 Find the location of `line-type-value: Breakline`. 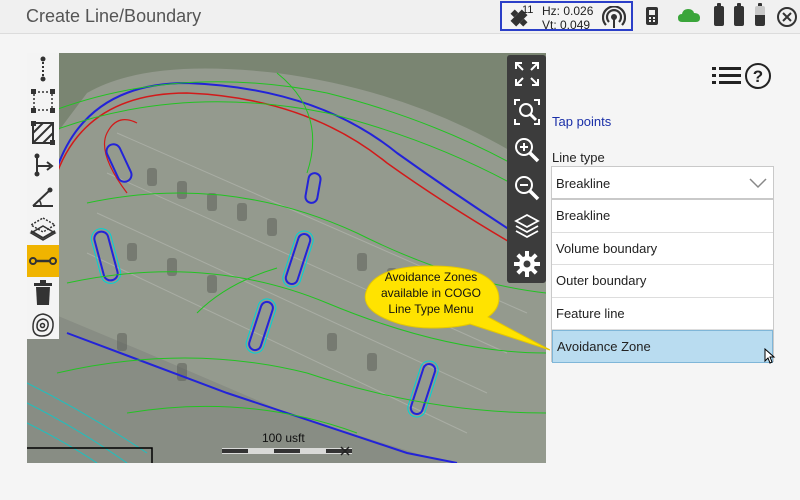

line-type-value: Breakline is located at coordinates (583, 183).